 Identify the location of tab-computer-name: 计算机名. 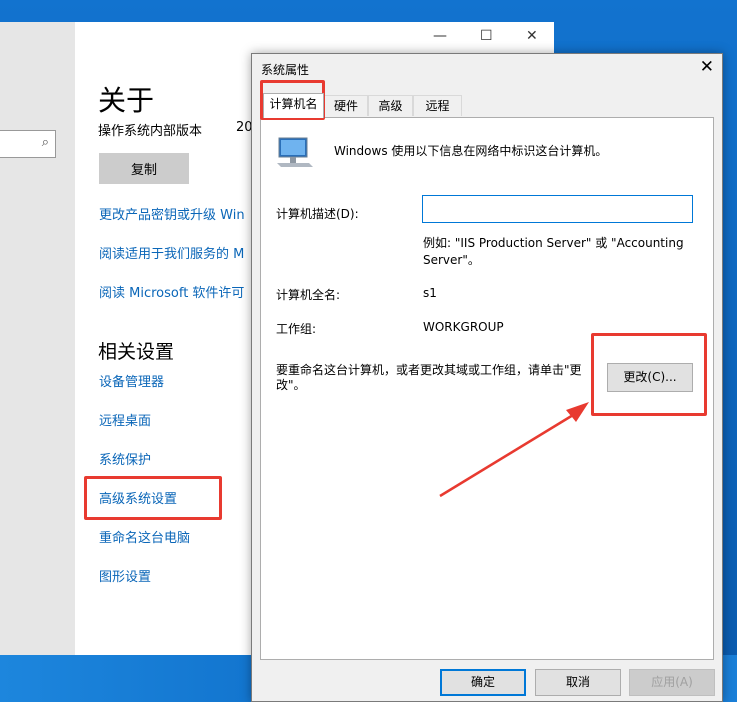
(293, 105).